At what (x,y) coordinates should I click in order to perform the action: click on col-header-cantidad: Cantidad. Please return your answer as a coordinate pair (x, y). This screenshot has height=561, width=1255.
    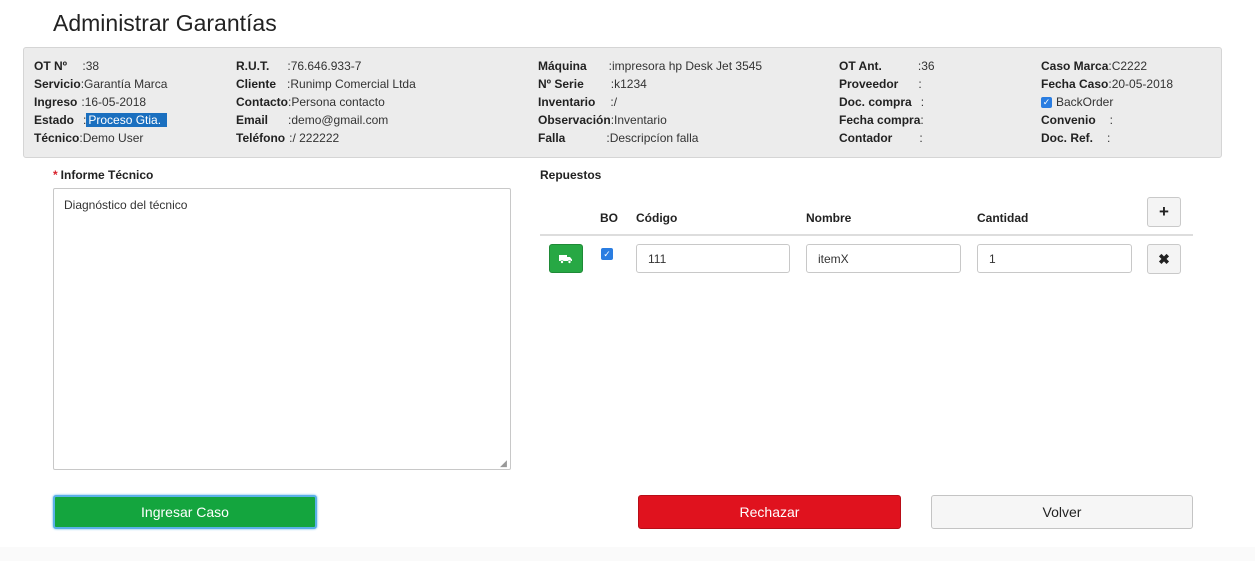
    Looking at the image, I should click on (1003, 218).